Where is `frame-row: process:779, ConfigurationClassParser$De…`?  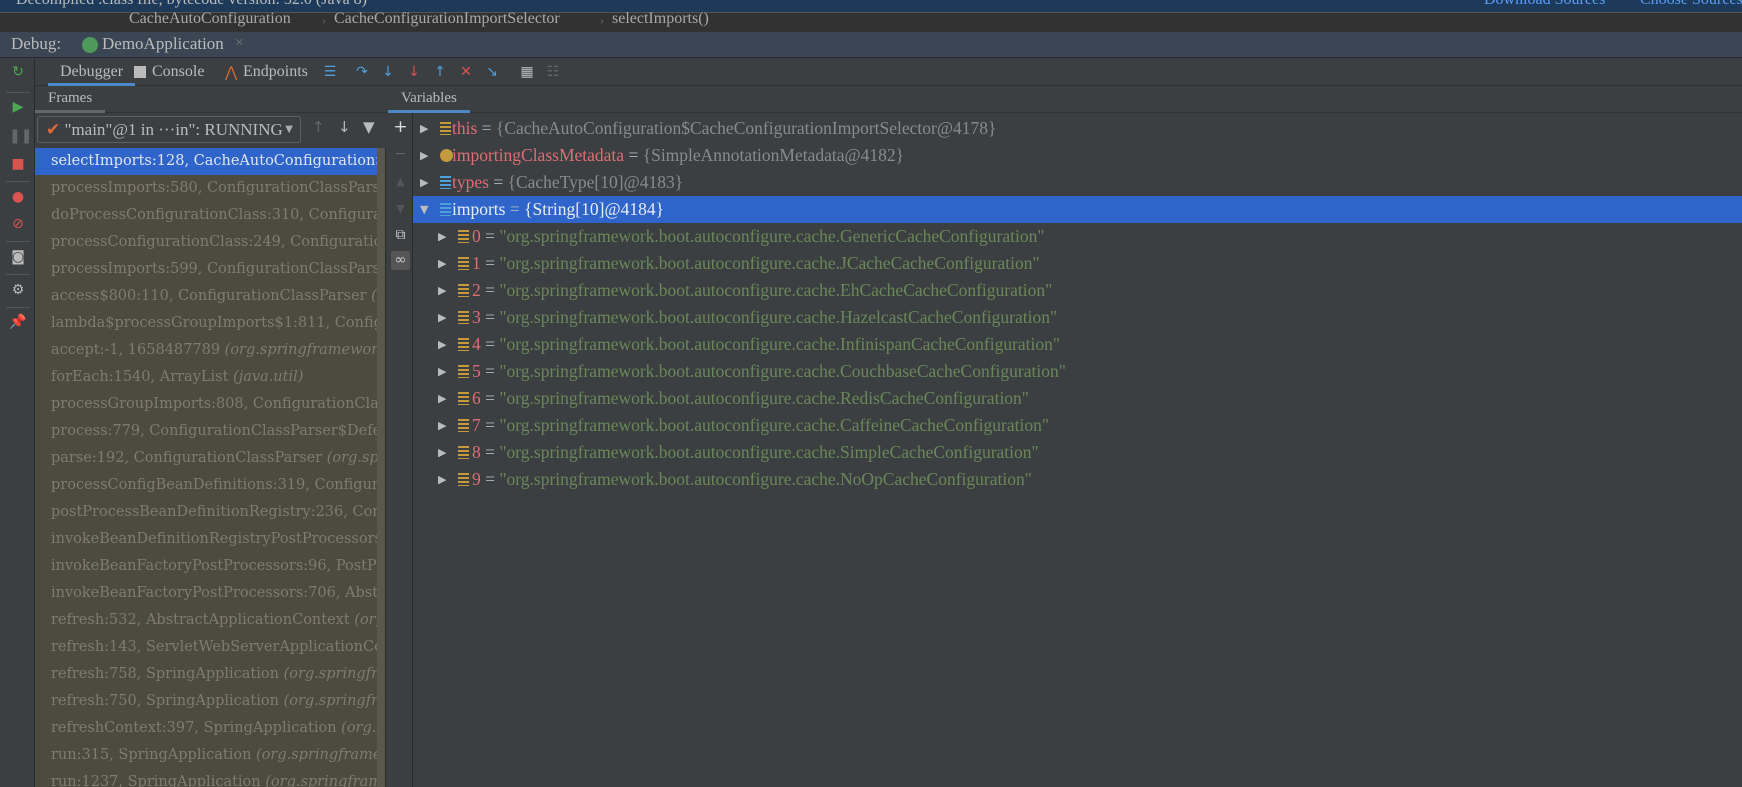
frame-row: process:779, ConfigurationClassParser$De… is located at coordinates (210, 431).